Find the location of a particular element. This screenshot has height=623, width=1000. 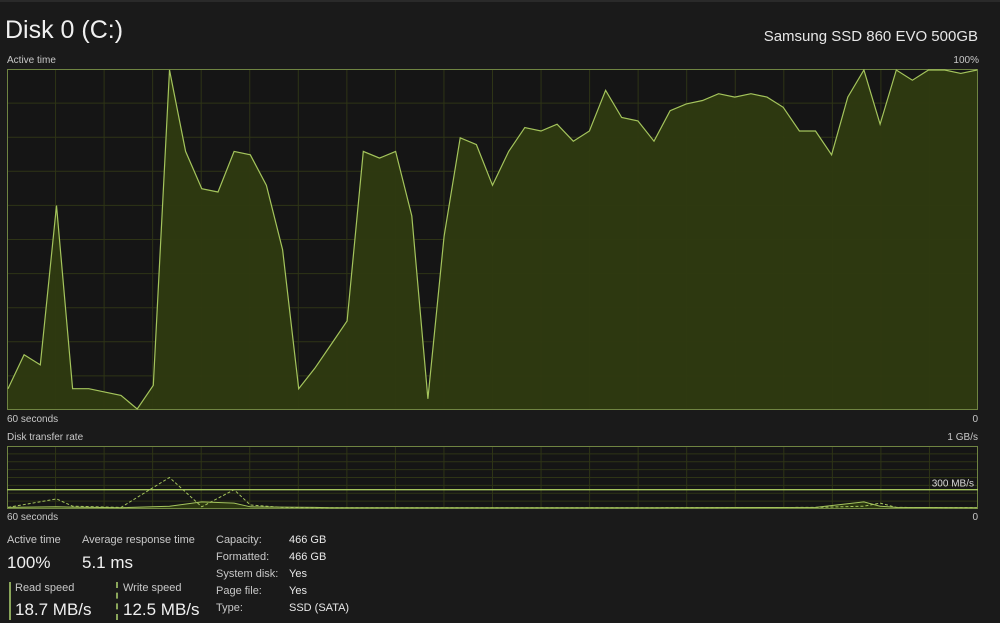

write-speed-stat-value: 12.5 MB/s is located at coordinates (161, 609).